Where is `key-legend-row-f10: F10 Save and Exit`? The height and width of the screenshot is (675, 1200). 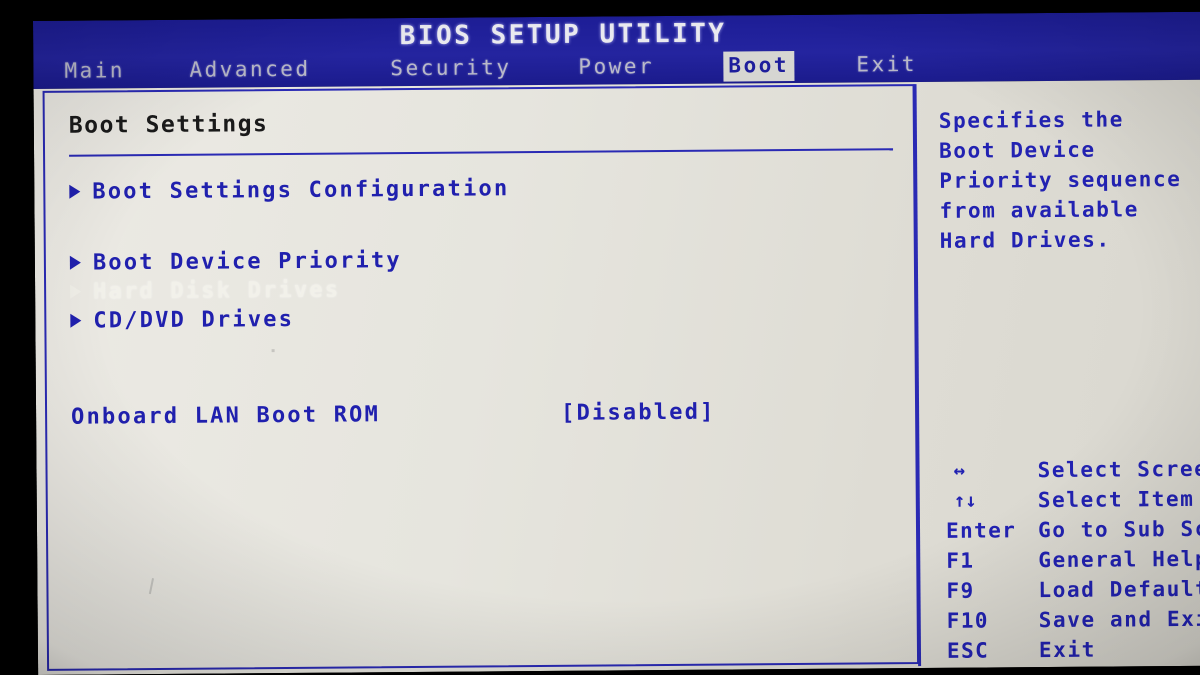 key-legend-row-f10: F10 Save and Exit is located at coordinates (1069, 619).